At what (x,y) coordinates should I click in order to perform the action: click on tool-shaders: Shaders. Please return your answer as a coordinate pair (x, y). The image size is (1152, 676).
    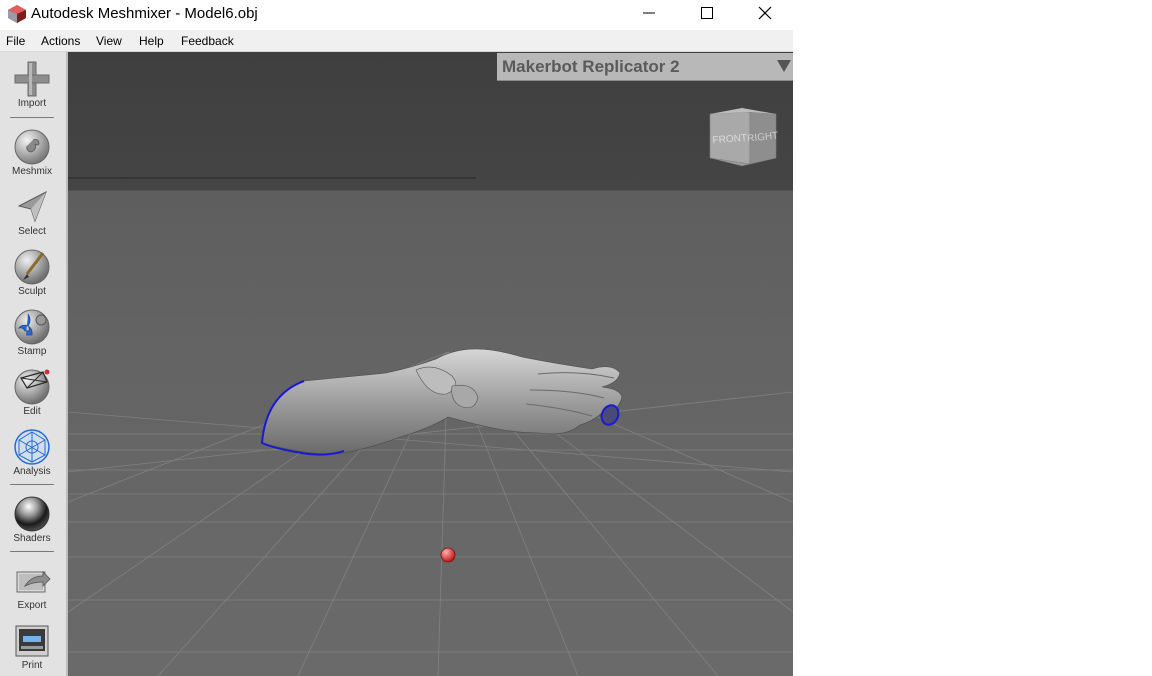
    Looking at the image, I should click on (33, 525).